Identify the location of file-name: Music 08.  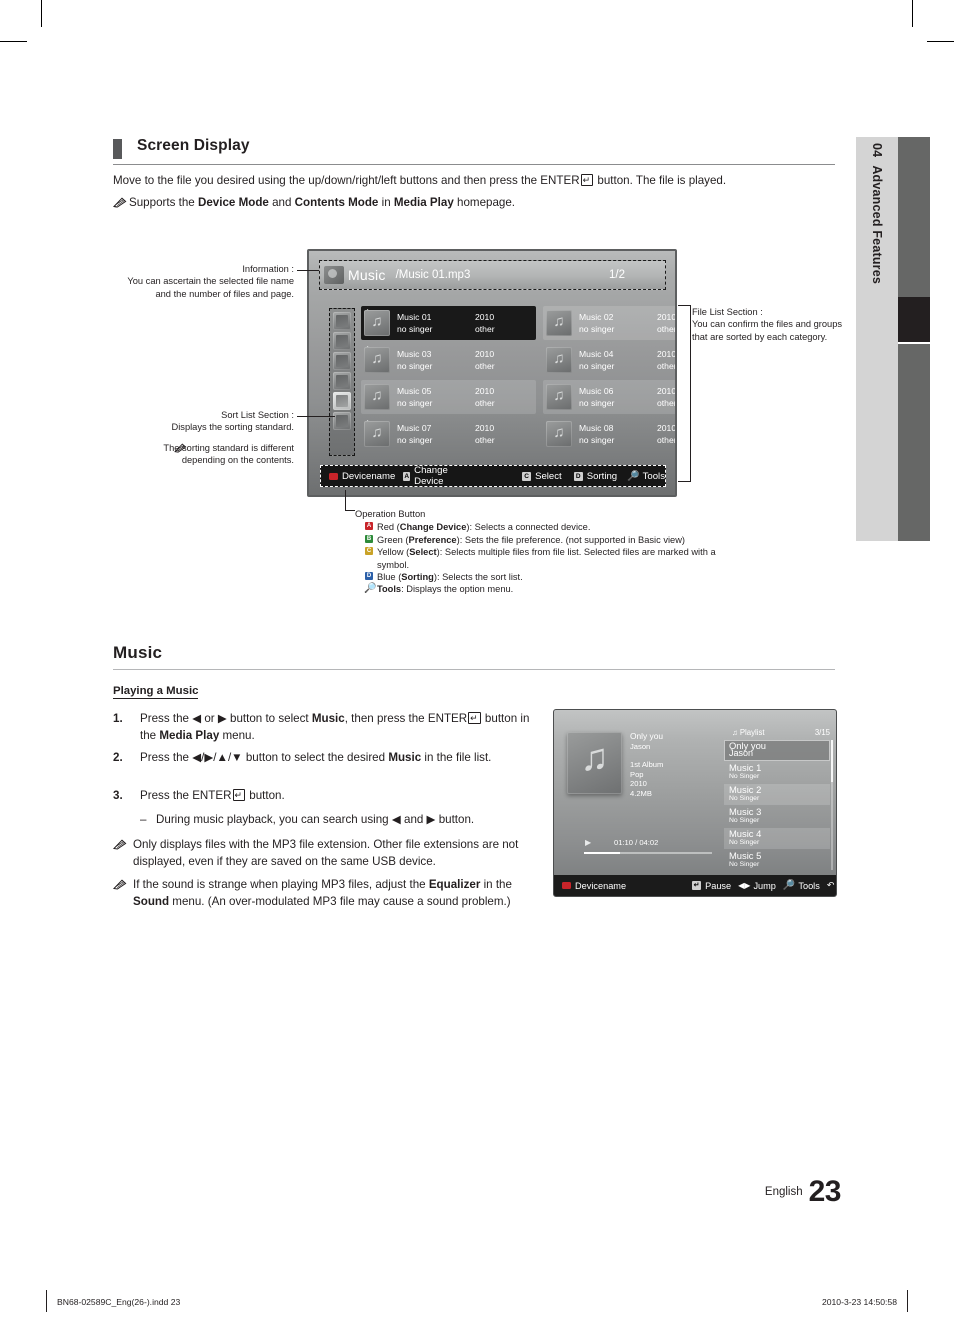
(596, 428).